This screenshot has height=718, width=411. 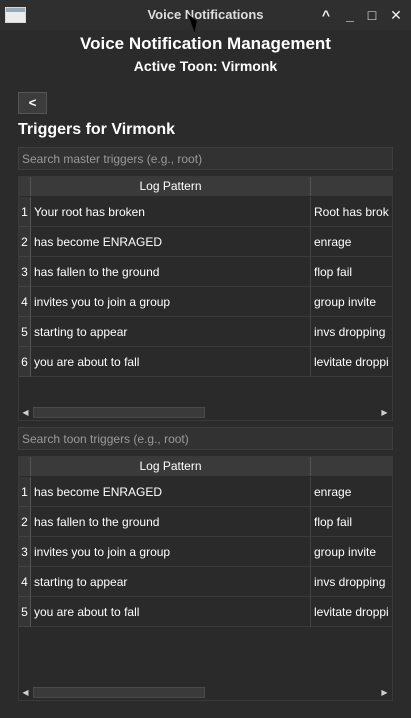 I want to click on table-row: 3 has fallen to the ground flop fail, so click(x=205, y=272).